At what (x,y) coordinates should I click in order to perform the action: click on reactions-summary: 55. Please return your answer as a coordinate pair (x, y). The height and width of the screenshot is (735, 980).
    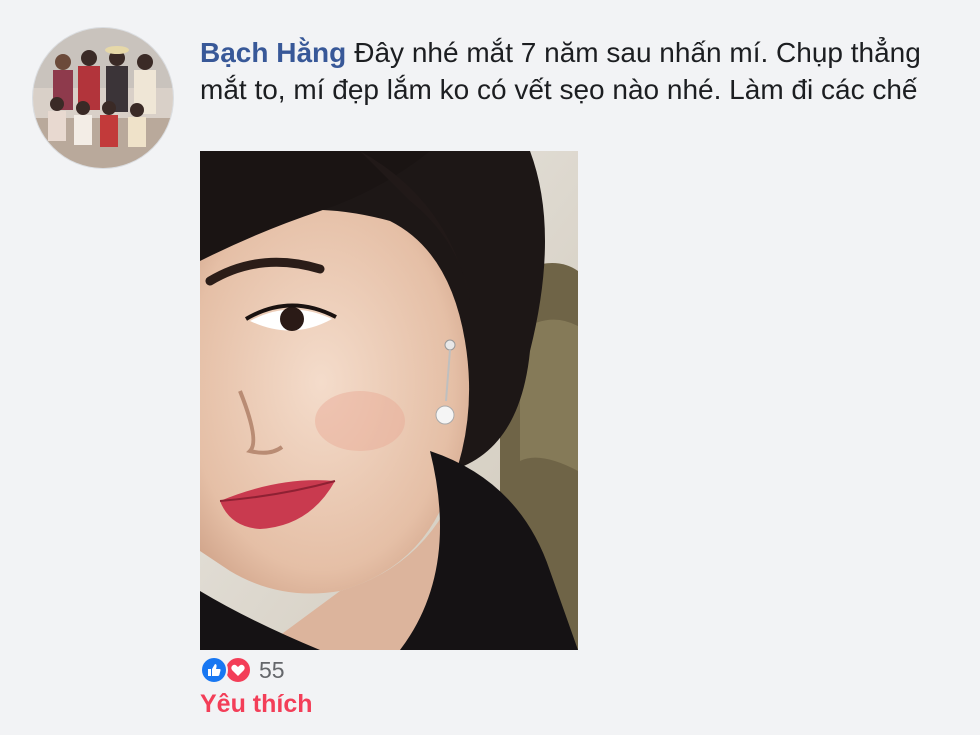
    Looking at the image, I should click on (242, 670).